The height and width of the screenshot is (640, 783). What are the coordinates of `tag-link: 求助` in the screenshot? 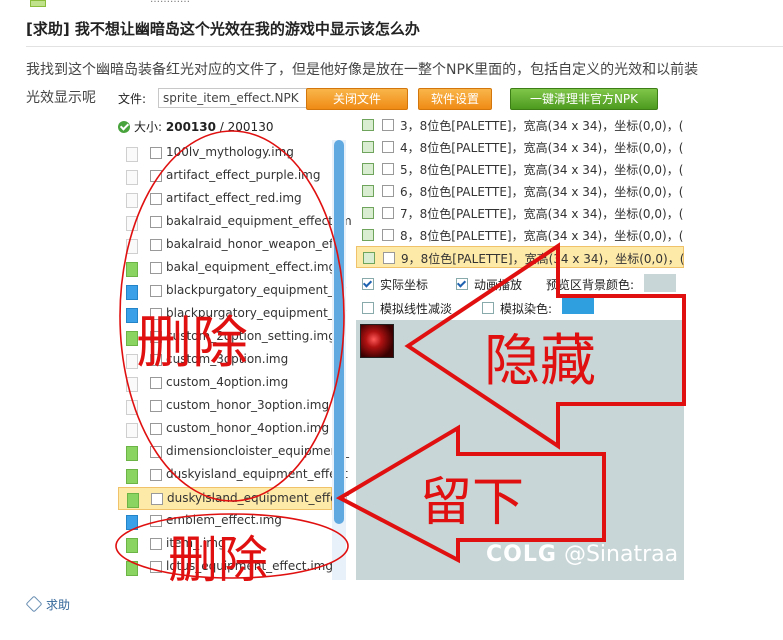 It's located at (48, 604).